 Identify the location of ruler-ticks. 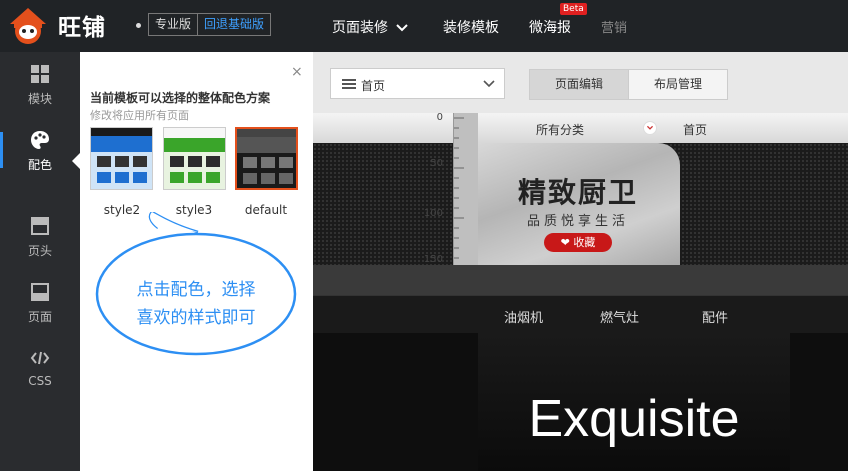
(459, 188).